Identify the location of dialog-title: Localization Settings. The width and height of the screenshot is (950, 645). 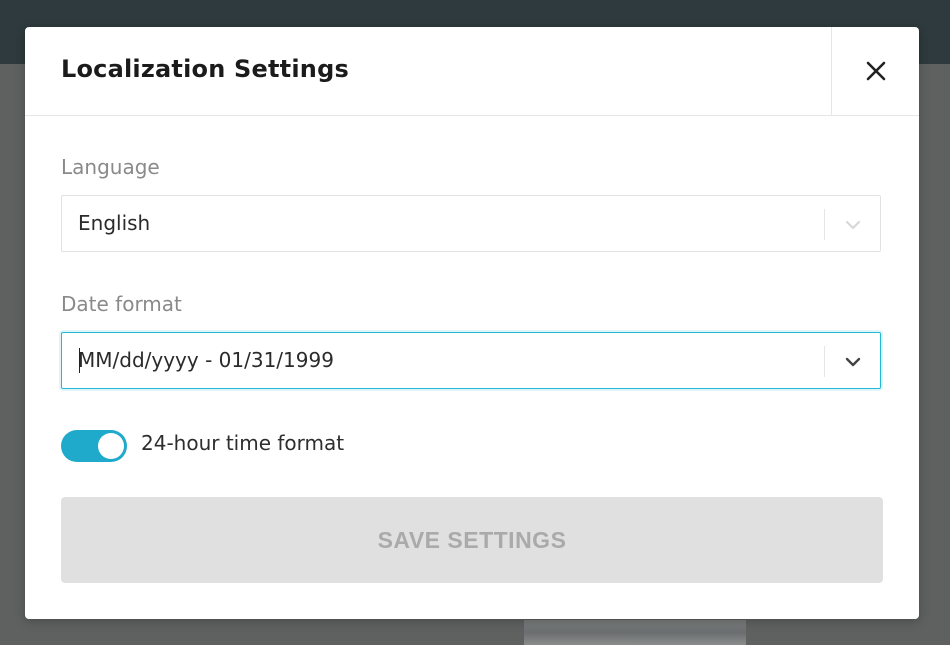
(205, 69).